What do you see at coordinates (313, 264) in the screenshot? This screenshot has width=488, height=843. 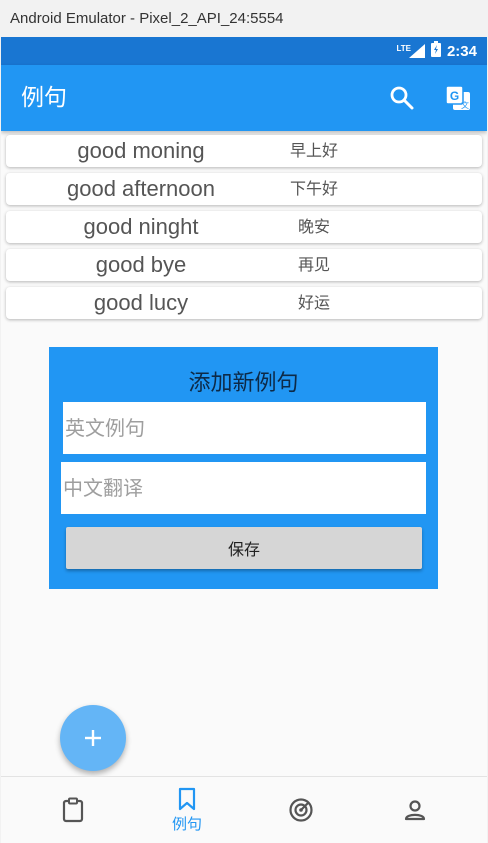 I see `sentence-chinese: 再见` at bounding box center [313, 264].